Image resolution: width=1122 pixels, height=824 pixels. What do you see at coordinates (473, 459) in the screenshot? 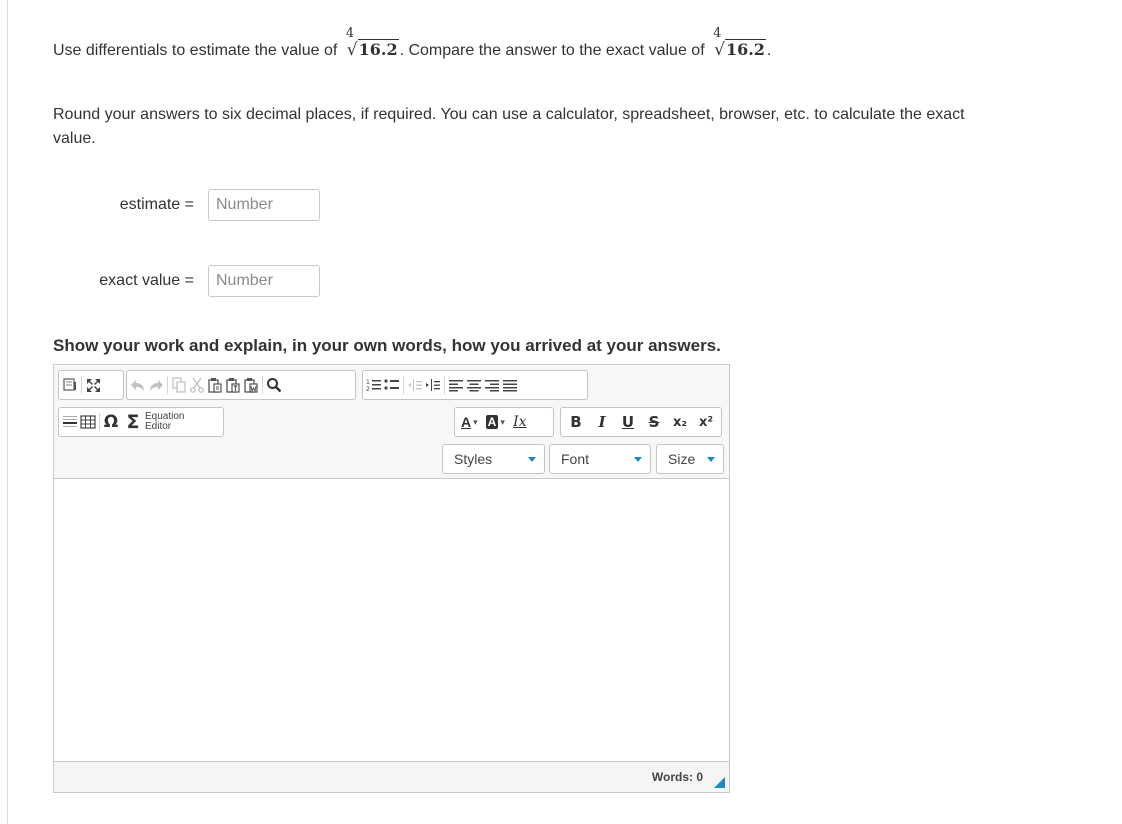
I see `styles-dropdown-label: Styles` at bounding box center [473, 459].